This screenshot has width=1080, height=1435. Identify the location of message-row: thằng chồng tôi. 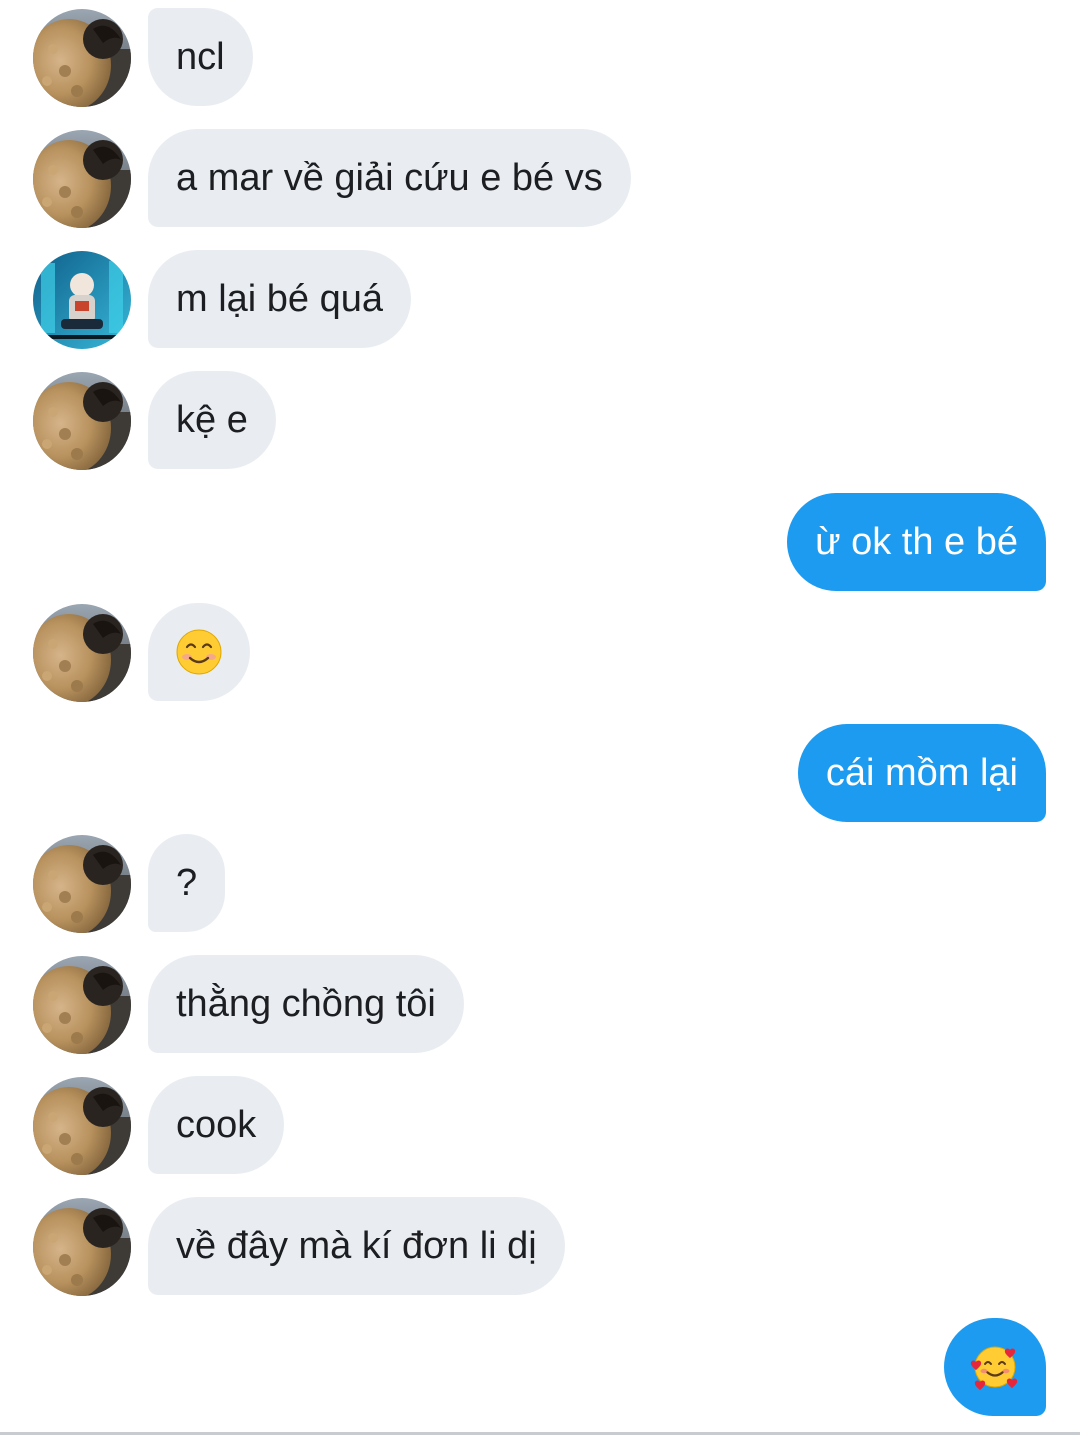
(540, 1005).